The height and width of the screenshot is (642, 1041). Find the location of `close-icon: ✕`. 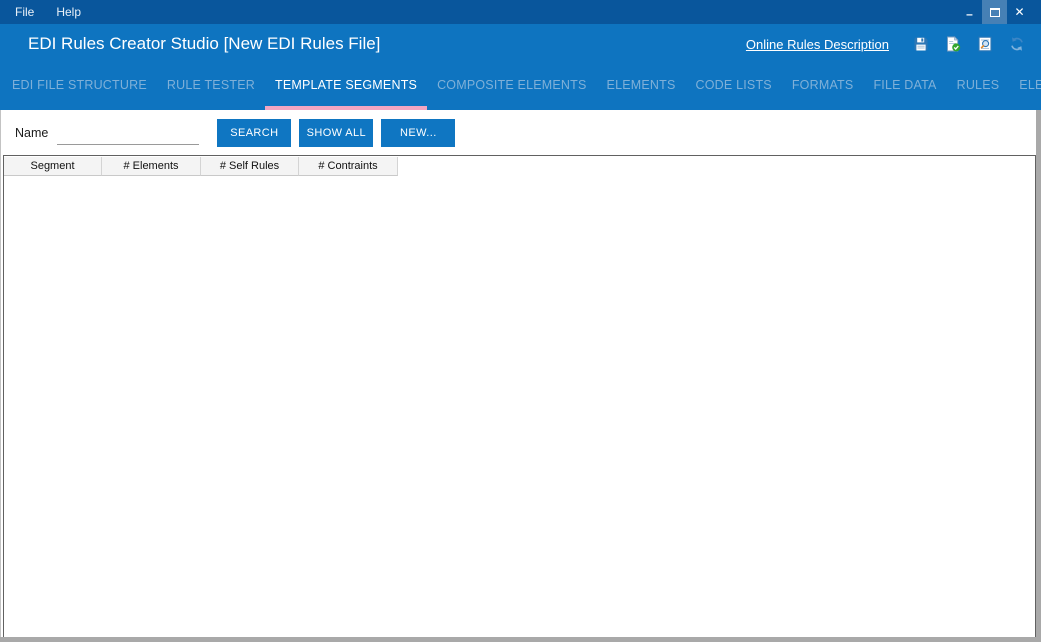

close-icon: ✕ is located at coordinates (1019, 12).